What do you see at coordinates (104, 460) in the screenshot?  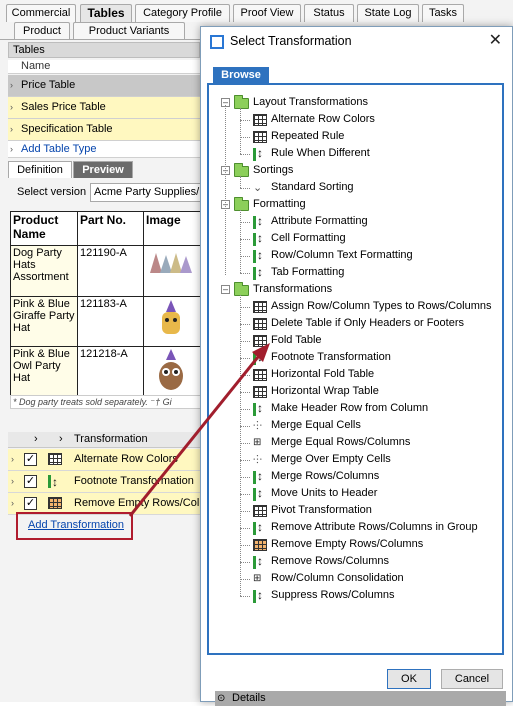 I see `transformation-row: › ✓ Alternate Row Colors` at bounding box center [104, 460].